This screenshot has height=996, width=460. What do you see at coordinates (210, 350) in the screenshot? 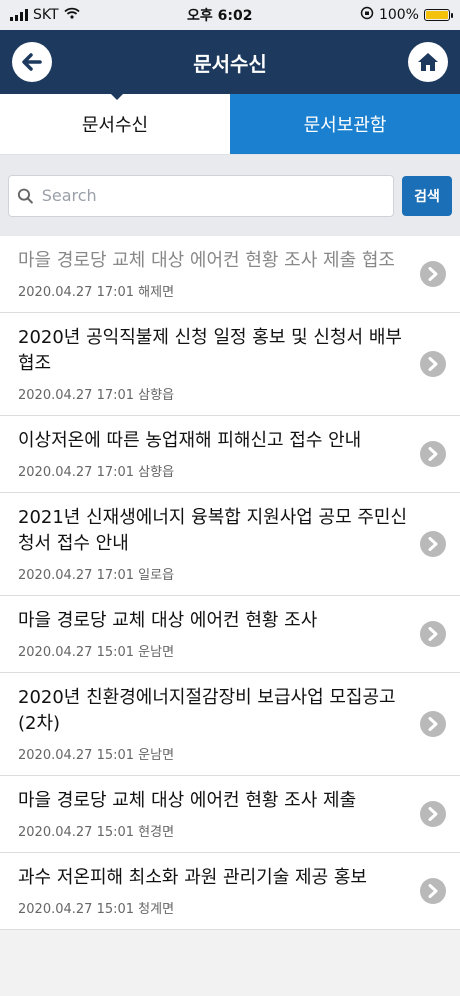
I see `item-title: 2020년 공익직불제 신청 일정 홍보 및 신청서 배부 협조` at bounding box center [210, 350].